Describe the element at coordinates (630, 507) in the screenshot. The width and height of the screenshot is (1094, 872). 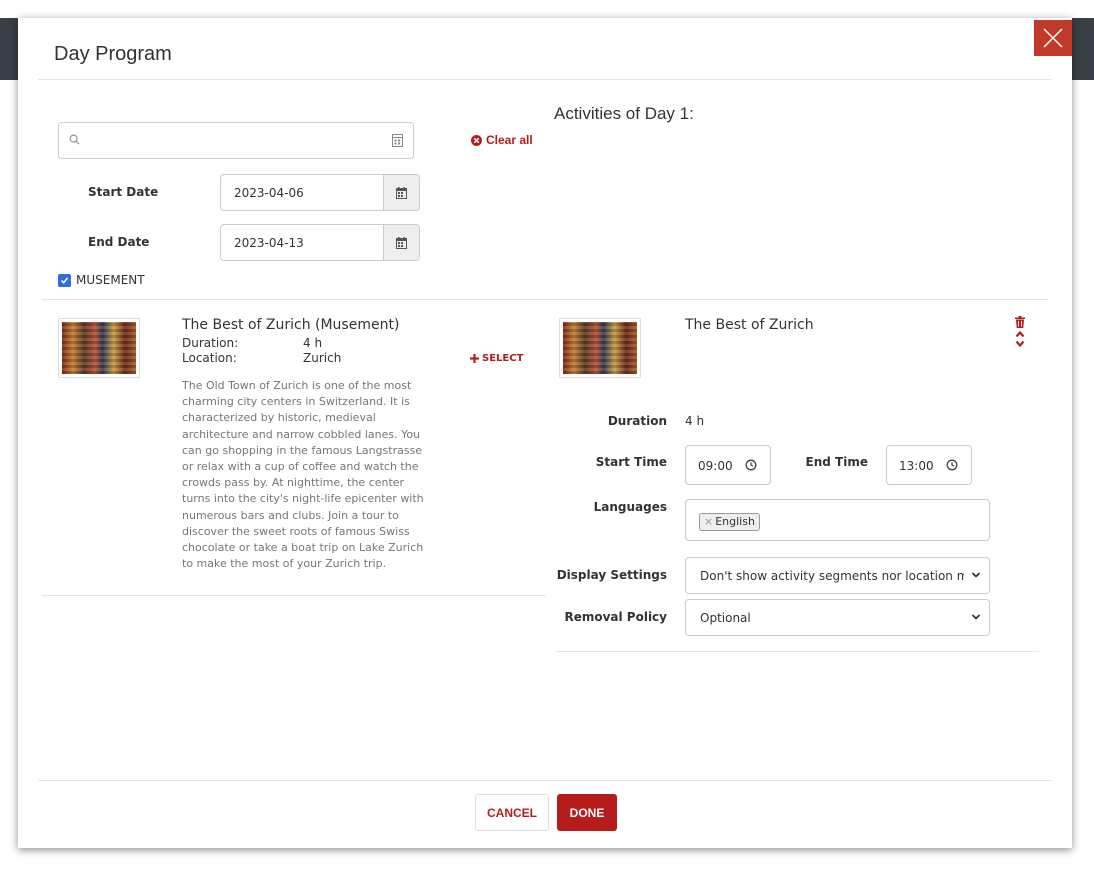
I see `languages-label: Languages` at that location.